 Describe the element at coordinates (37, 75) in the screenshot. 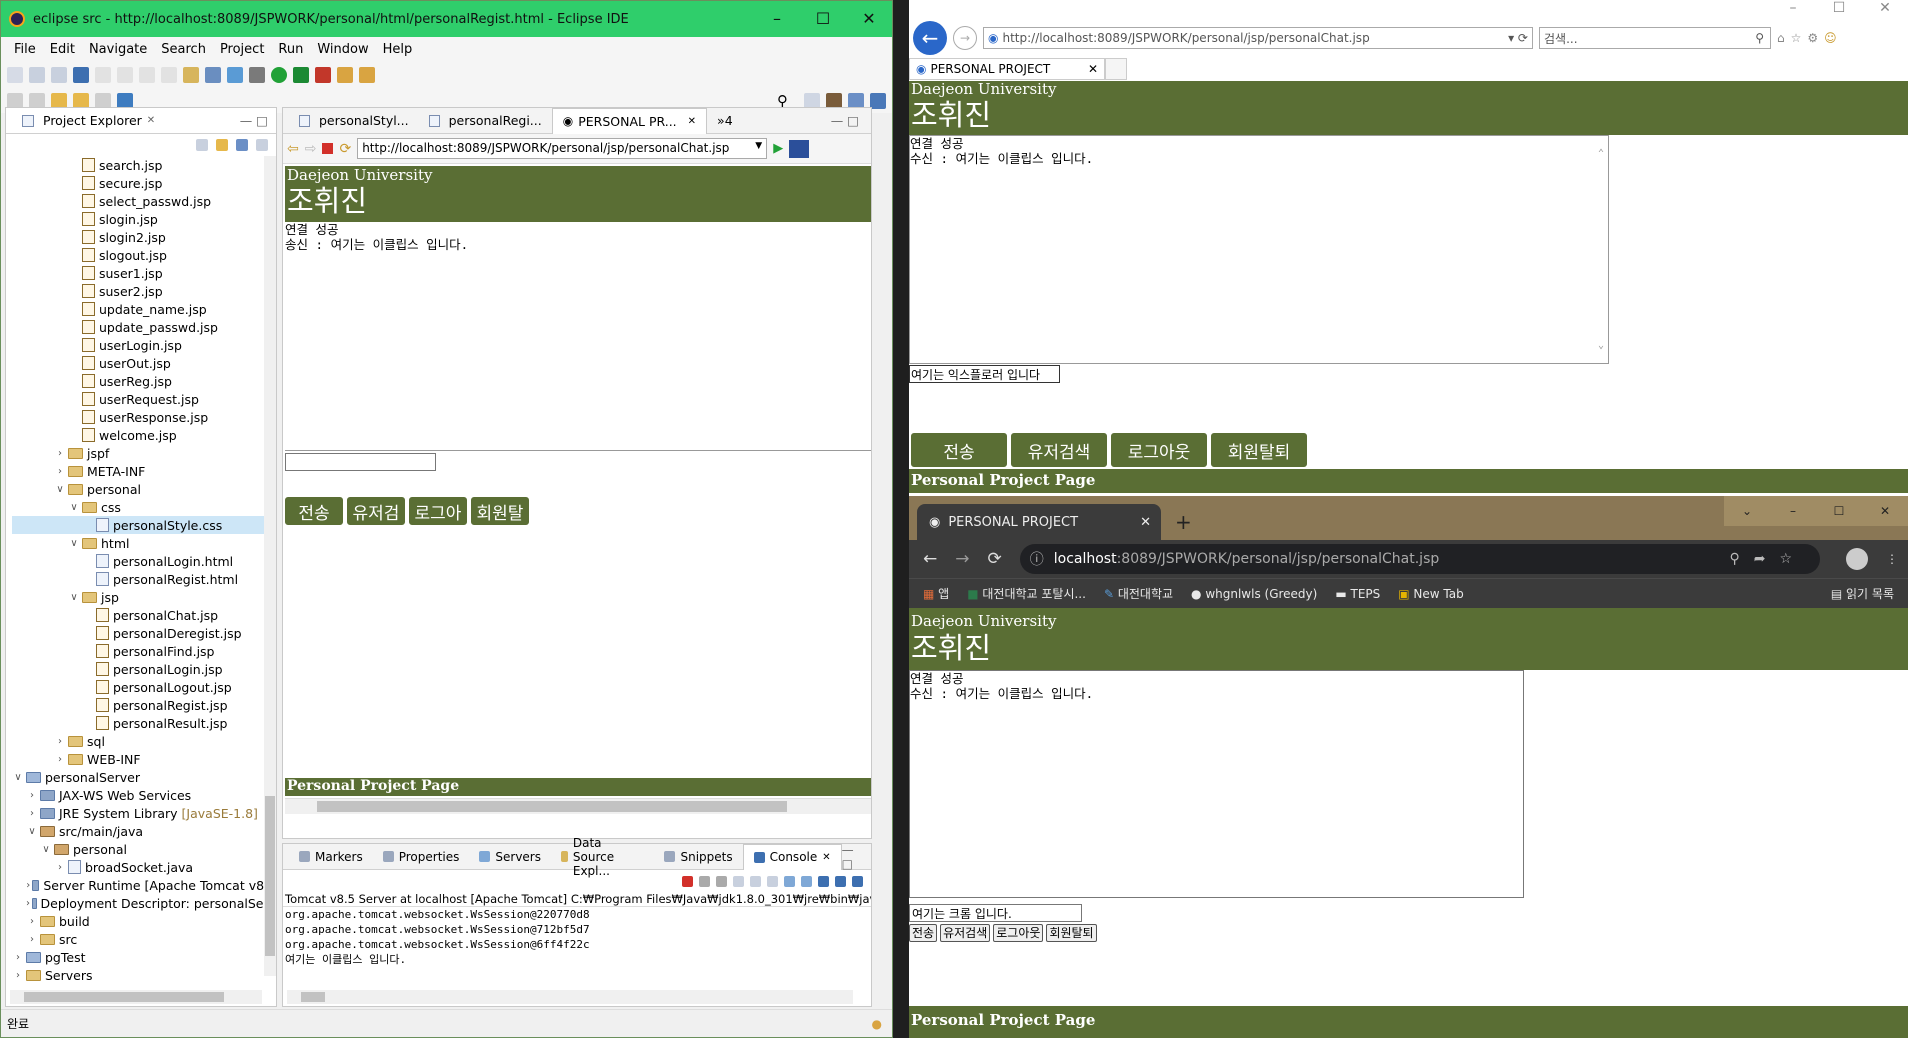

I see `save-icon` at that location.